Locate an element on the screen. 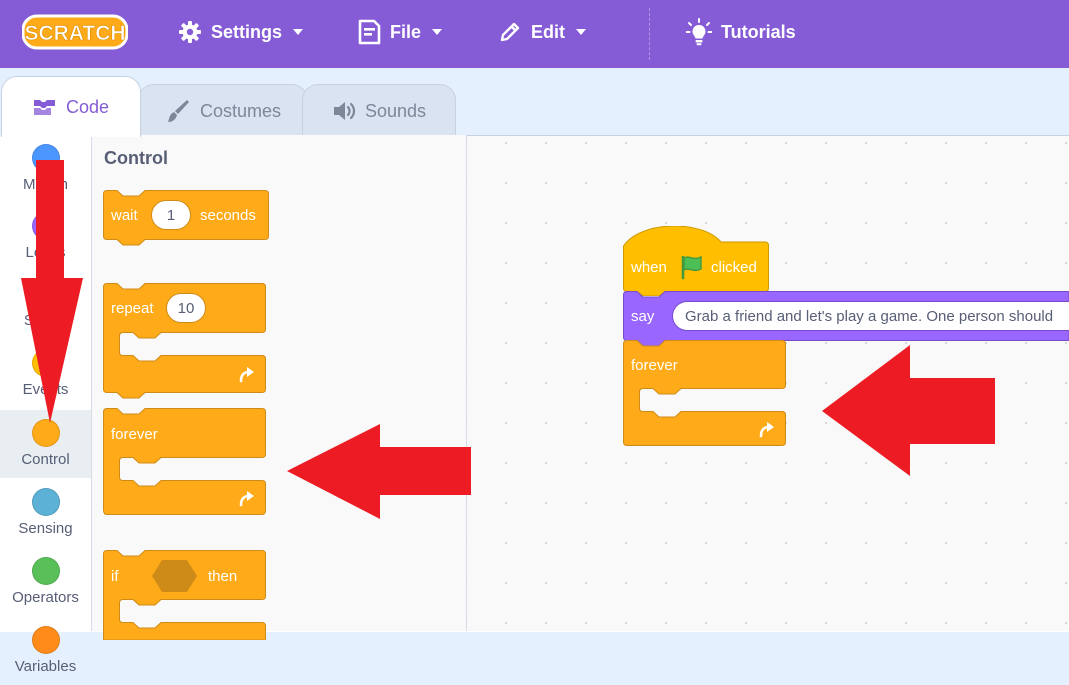 This screenshot has width=1069, height=685. tab-code: Code is located at coordinates (71, 106).